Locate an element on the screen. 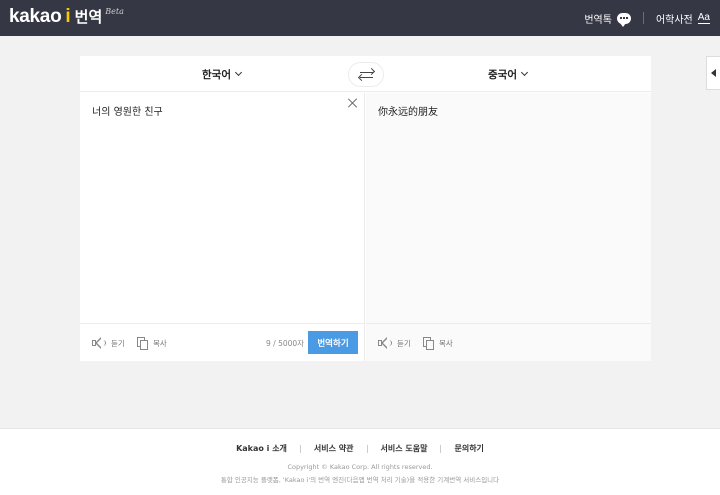 This screenshot has height=495, width=720. translate-button: 번역하기 is located at coordinates (333, 342).